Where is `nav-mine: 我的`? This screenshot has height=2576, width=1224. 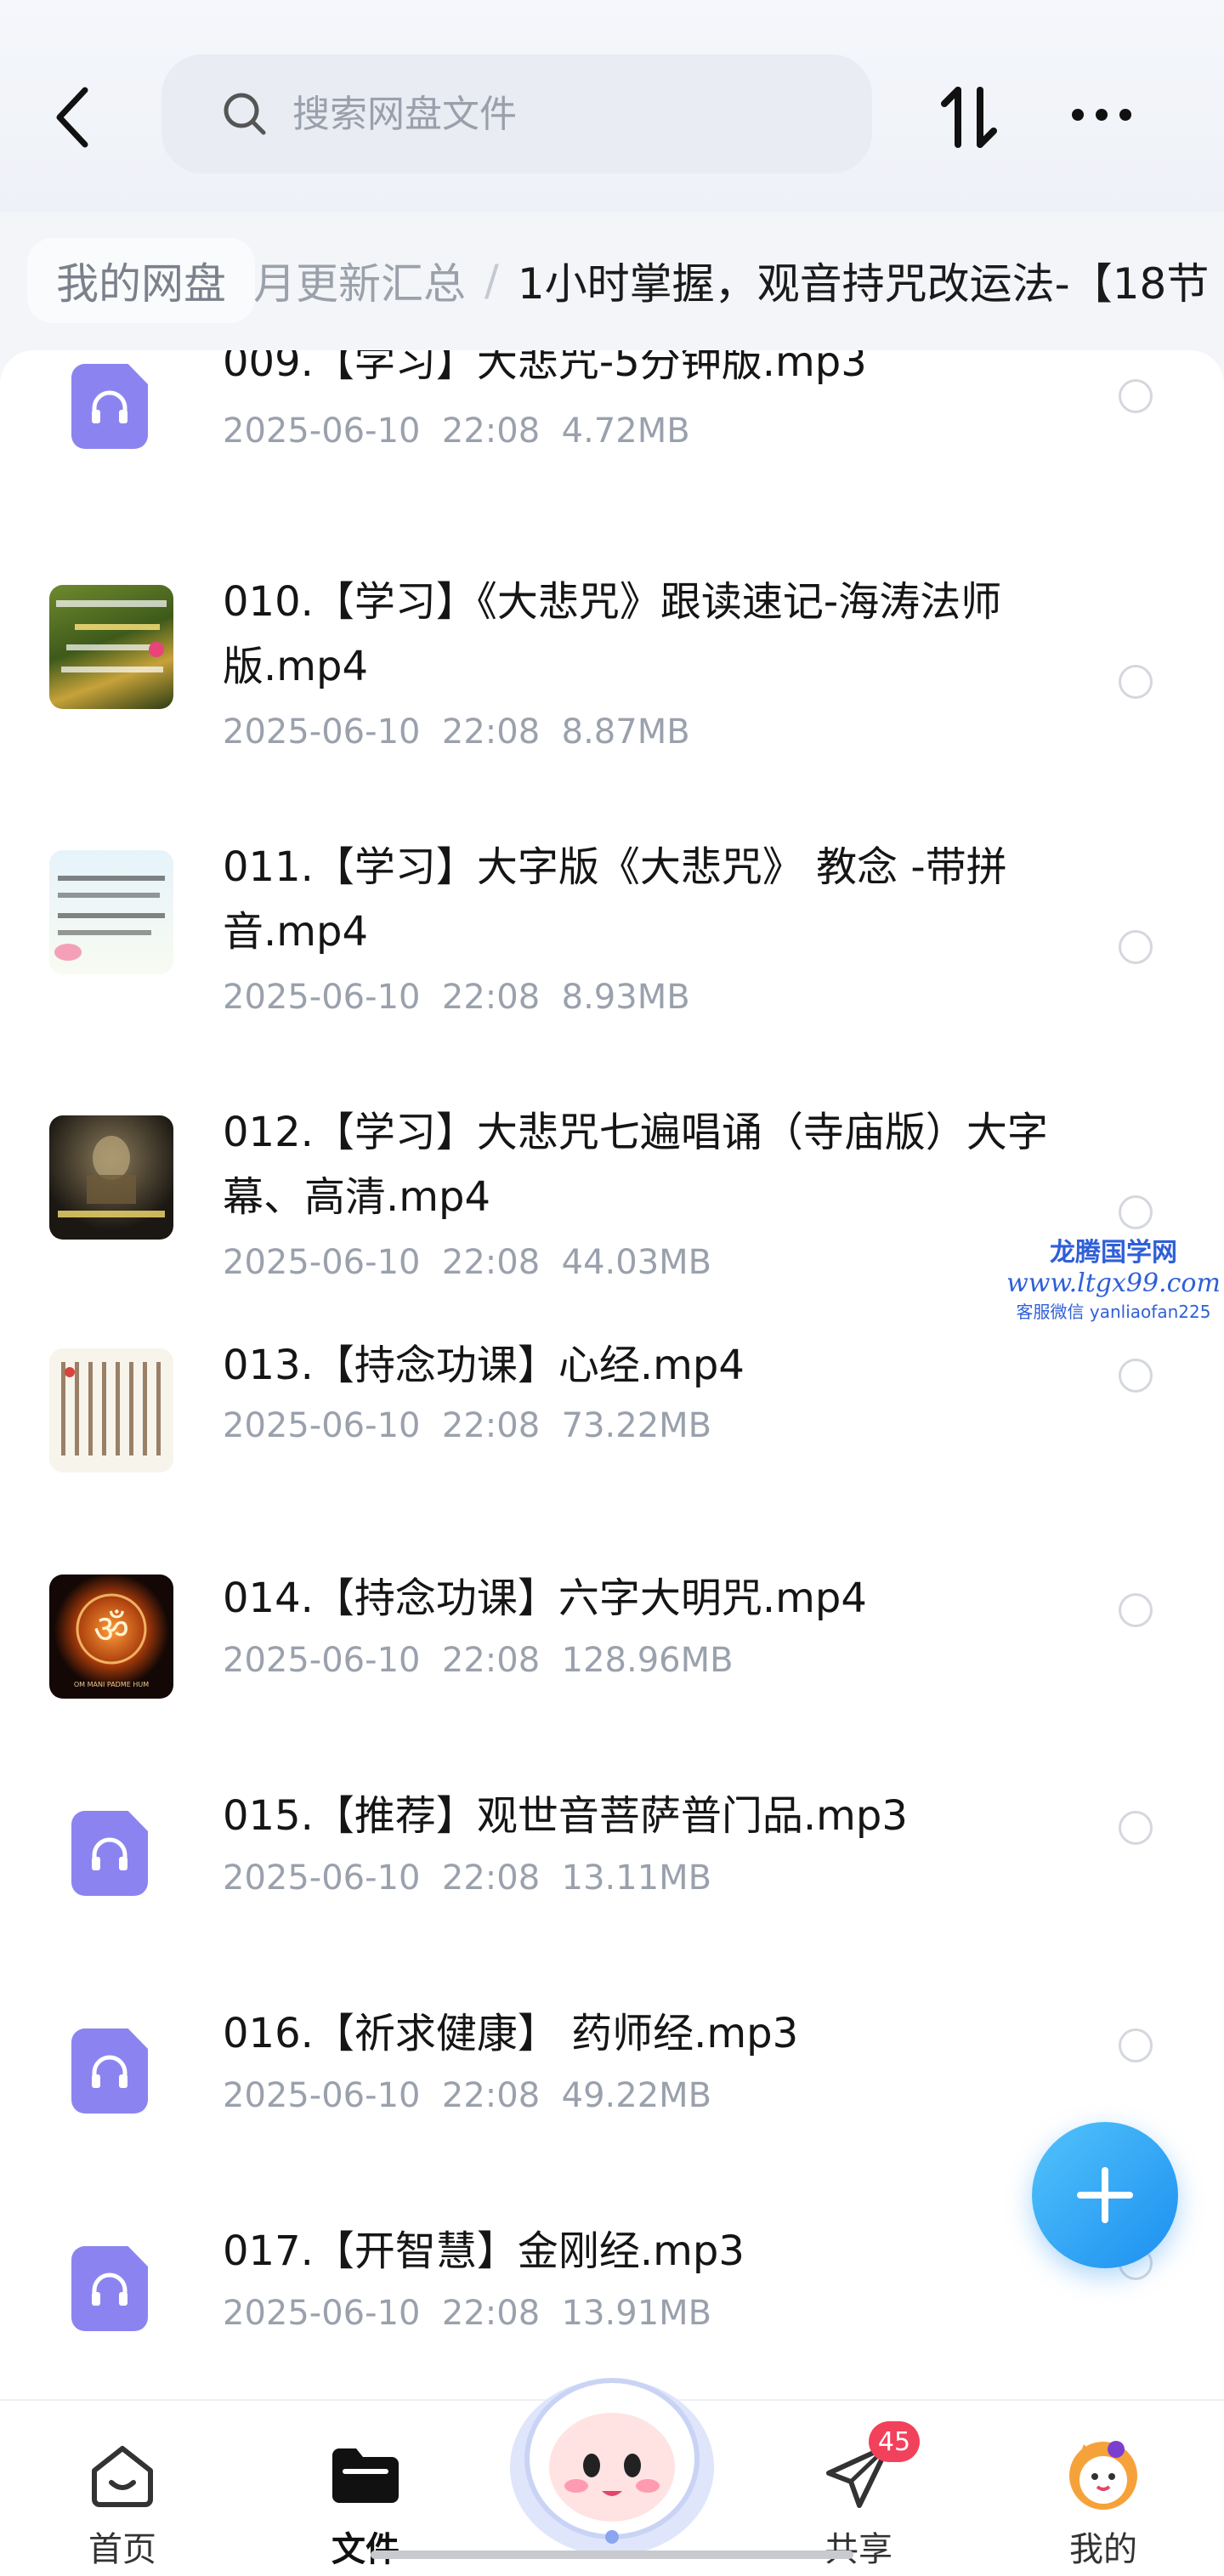
nav-mine: 我的 is located at coordinates (1103, 2503).